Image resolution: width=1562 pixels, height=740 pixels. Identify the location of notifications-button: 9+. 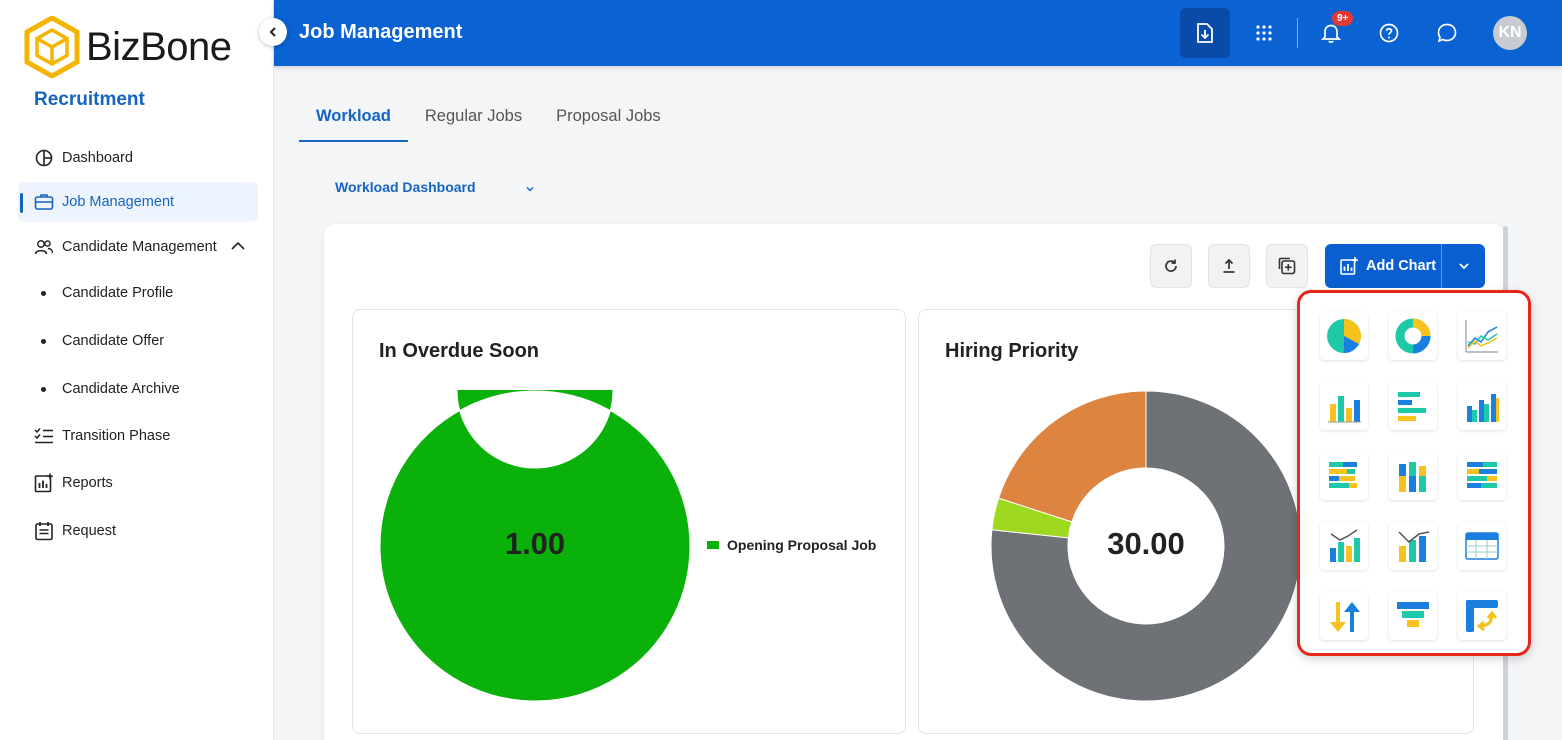
(1331, 33).